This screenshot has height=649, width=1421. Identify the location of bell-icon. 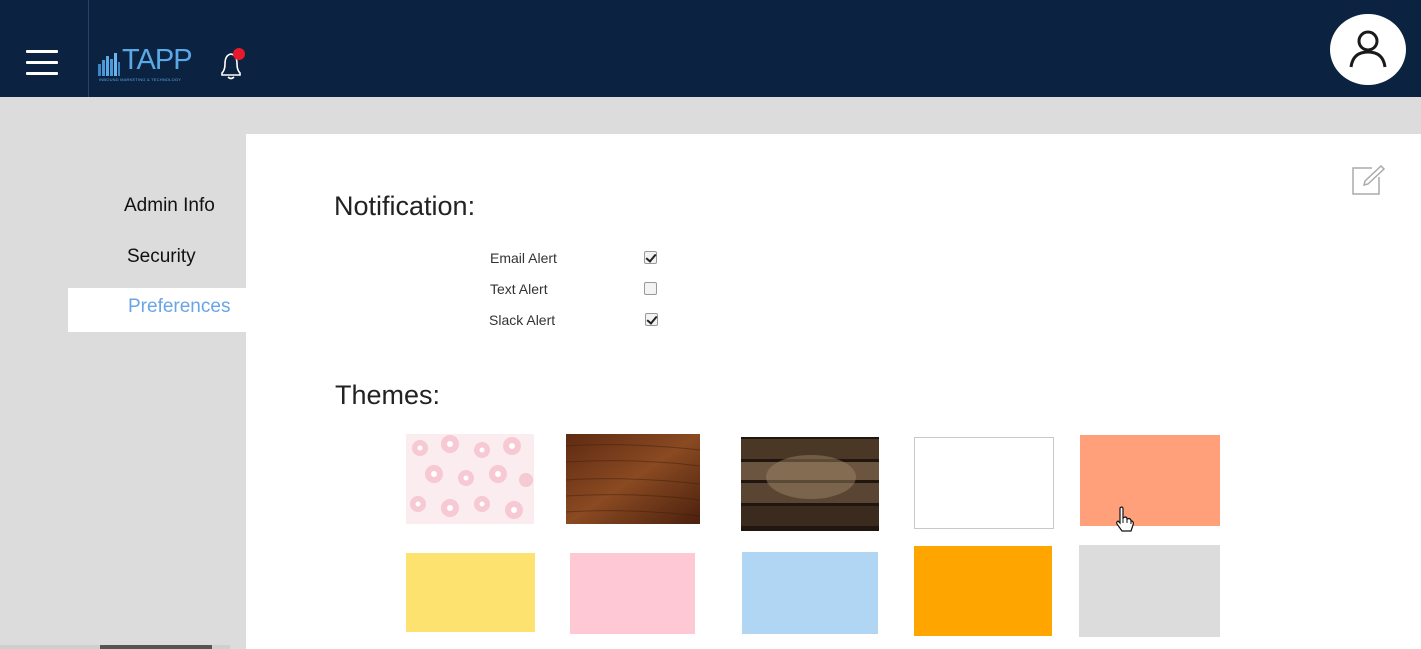
(231, 64).